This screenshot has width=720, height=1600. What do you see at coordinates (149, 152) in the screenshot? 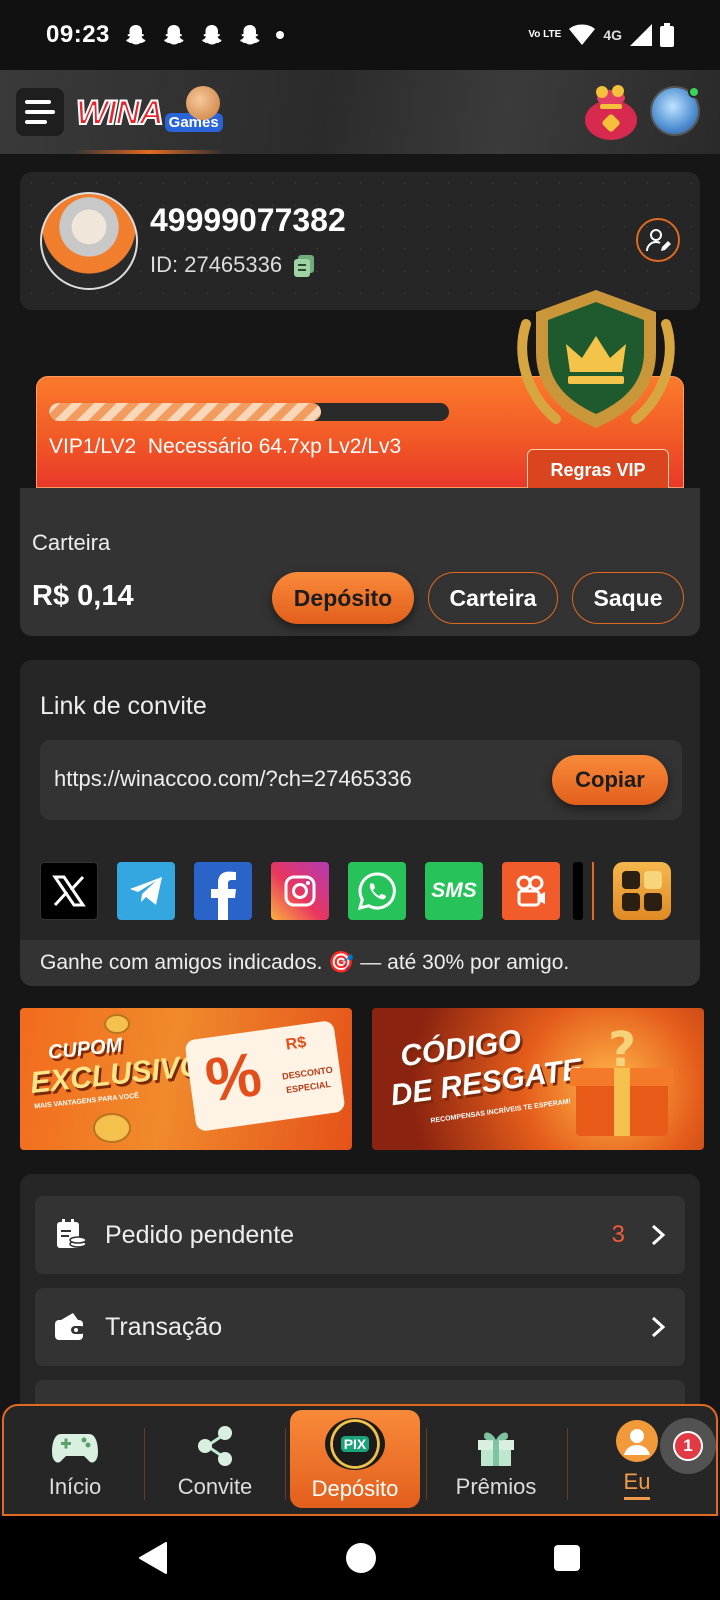
I see `header-accent-line` at bounding box center [149, 152].